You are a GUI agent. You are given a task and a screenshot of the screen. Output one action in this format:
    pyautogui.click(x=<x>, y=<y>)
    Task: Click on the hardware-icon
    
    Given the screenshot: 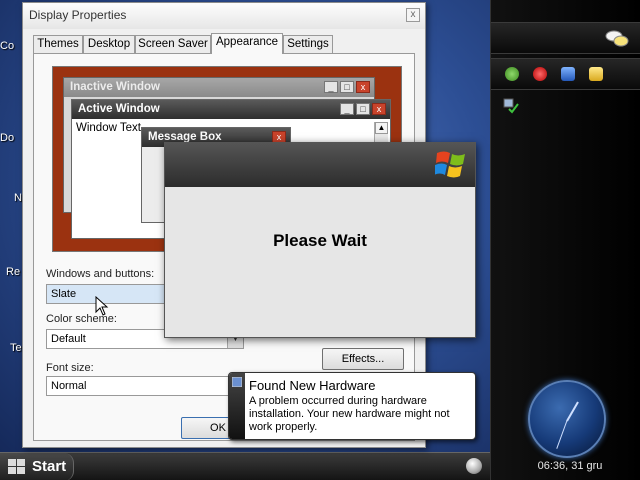 What is the action you would take?
    pyautogui.click(x=237, y=382)
    